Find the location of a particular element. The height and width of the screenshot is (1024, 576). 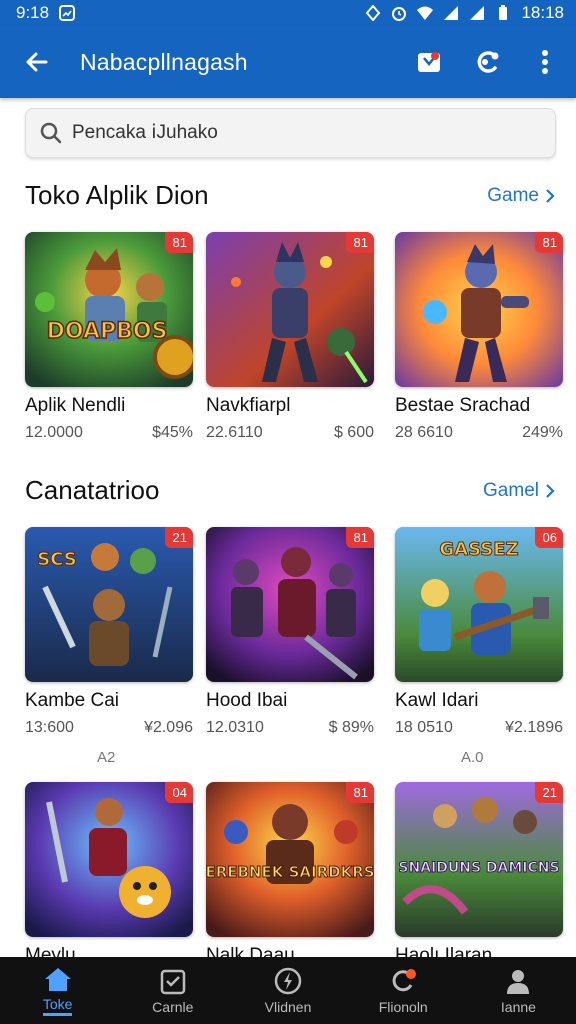

calendar-icon is located at coordinates (173, 981).